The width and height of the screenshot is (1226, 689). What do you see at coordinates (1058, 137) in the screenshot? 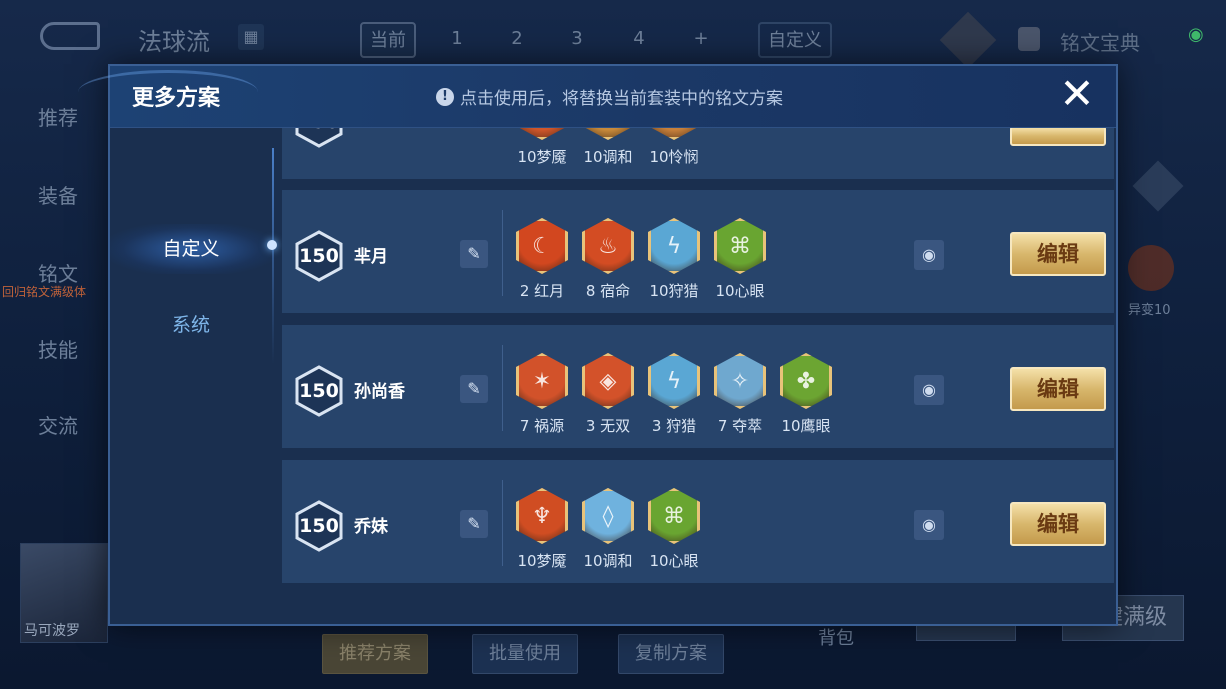
I see `edit-button` at bounding box center [1058, 137].